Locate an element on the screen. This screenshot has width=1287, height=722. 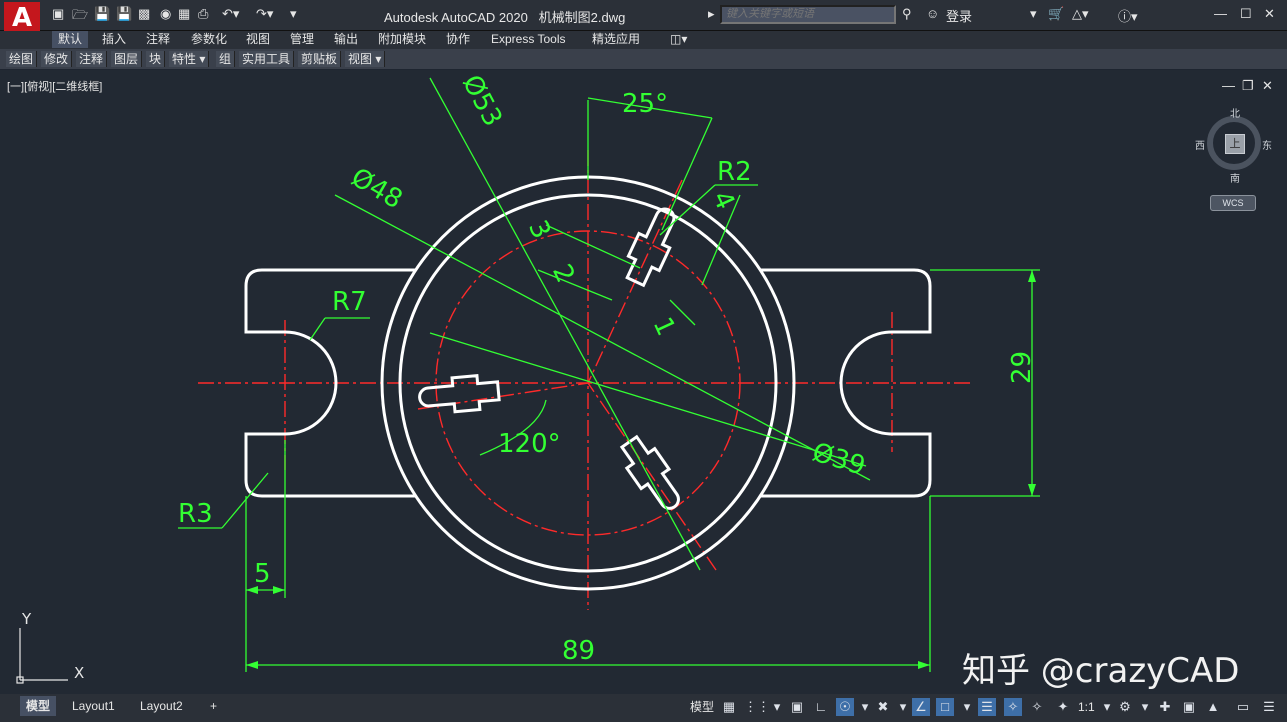
key-slot-bottom is located at coordinates (649, 472).